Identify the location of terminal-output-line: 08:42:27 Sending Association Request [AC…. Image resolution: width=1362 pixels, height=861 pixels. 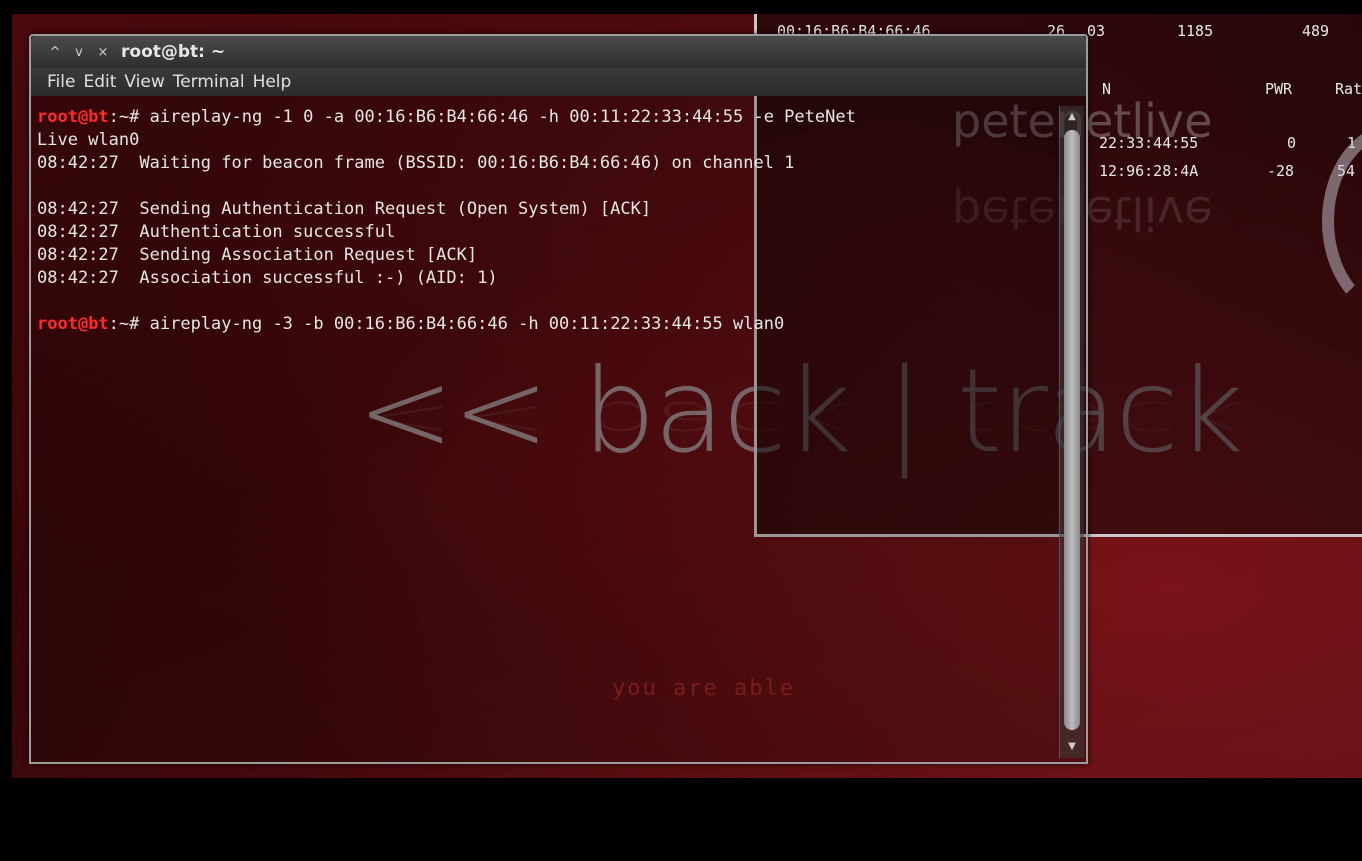
(257, 255).